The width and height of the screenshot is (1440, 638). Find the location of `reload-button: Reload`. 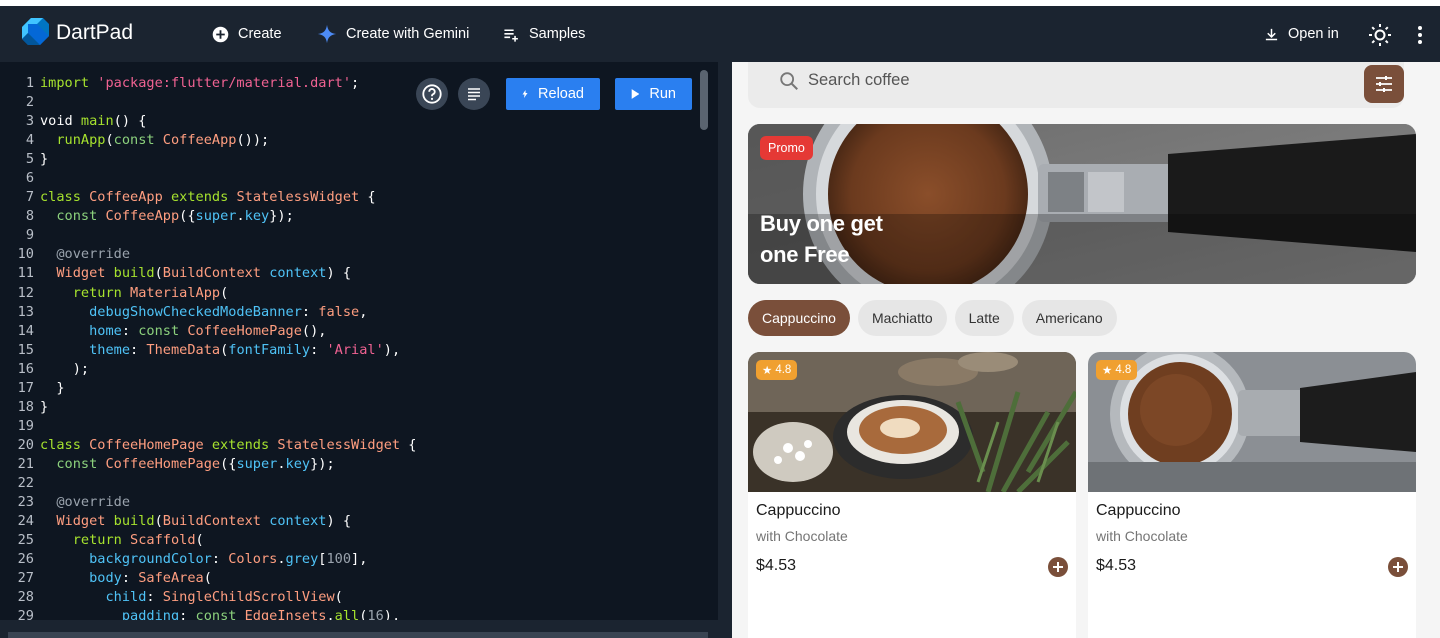

reload-button: Reload is located at coordinates (553, 94).